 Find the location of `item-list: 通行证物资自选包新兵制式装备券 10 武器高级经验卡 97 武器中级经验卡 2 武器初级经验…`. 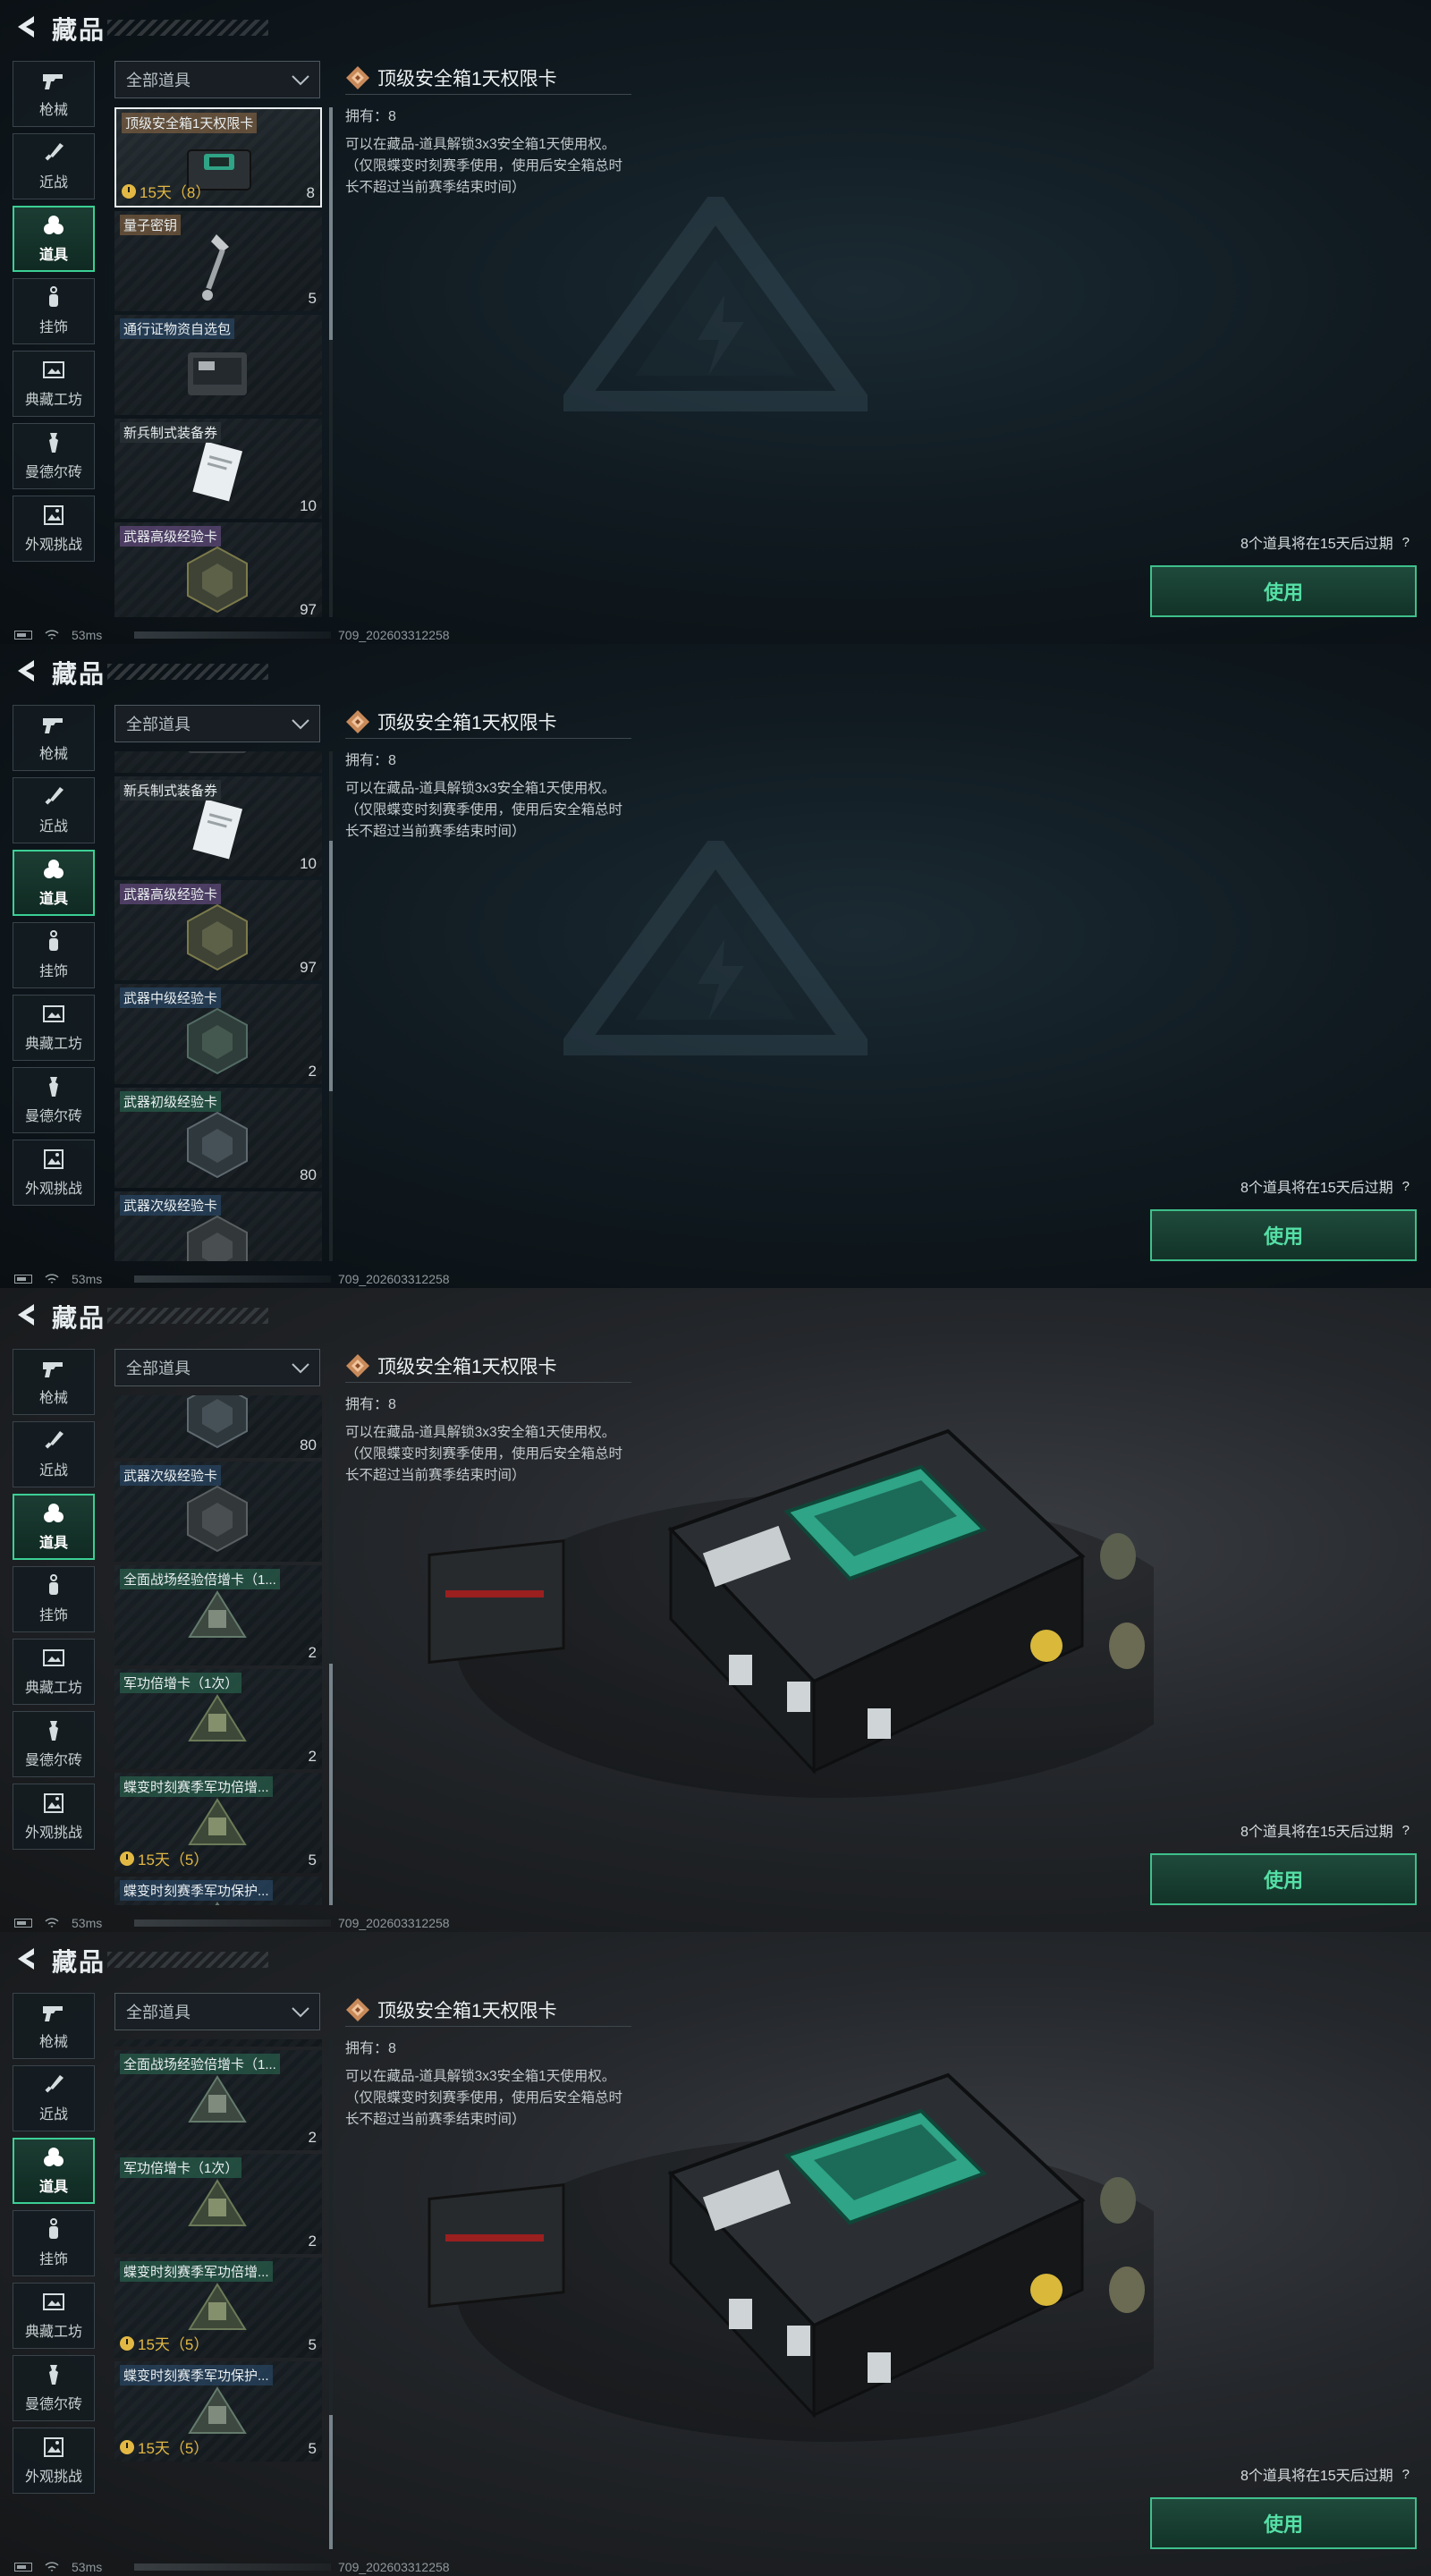

item-list: 通行证物资自选包新兵制式装备券 10 武器高级经验卡 97 武器中级经验卡 2 武器初级经验… is located at coordinates (218, 1006).